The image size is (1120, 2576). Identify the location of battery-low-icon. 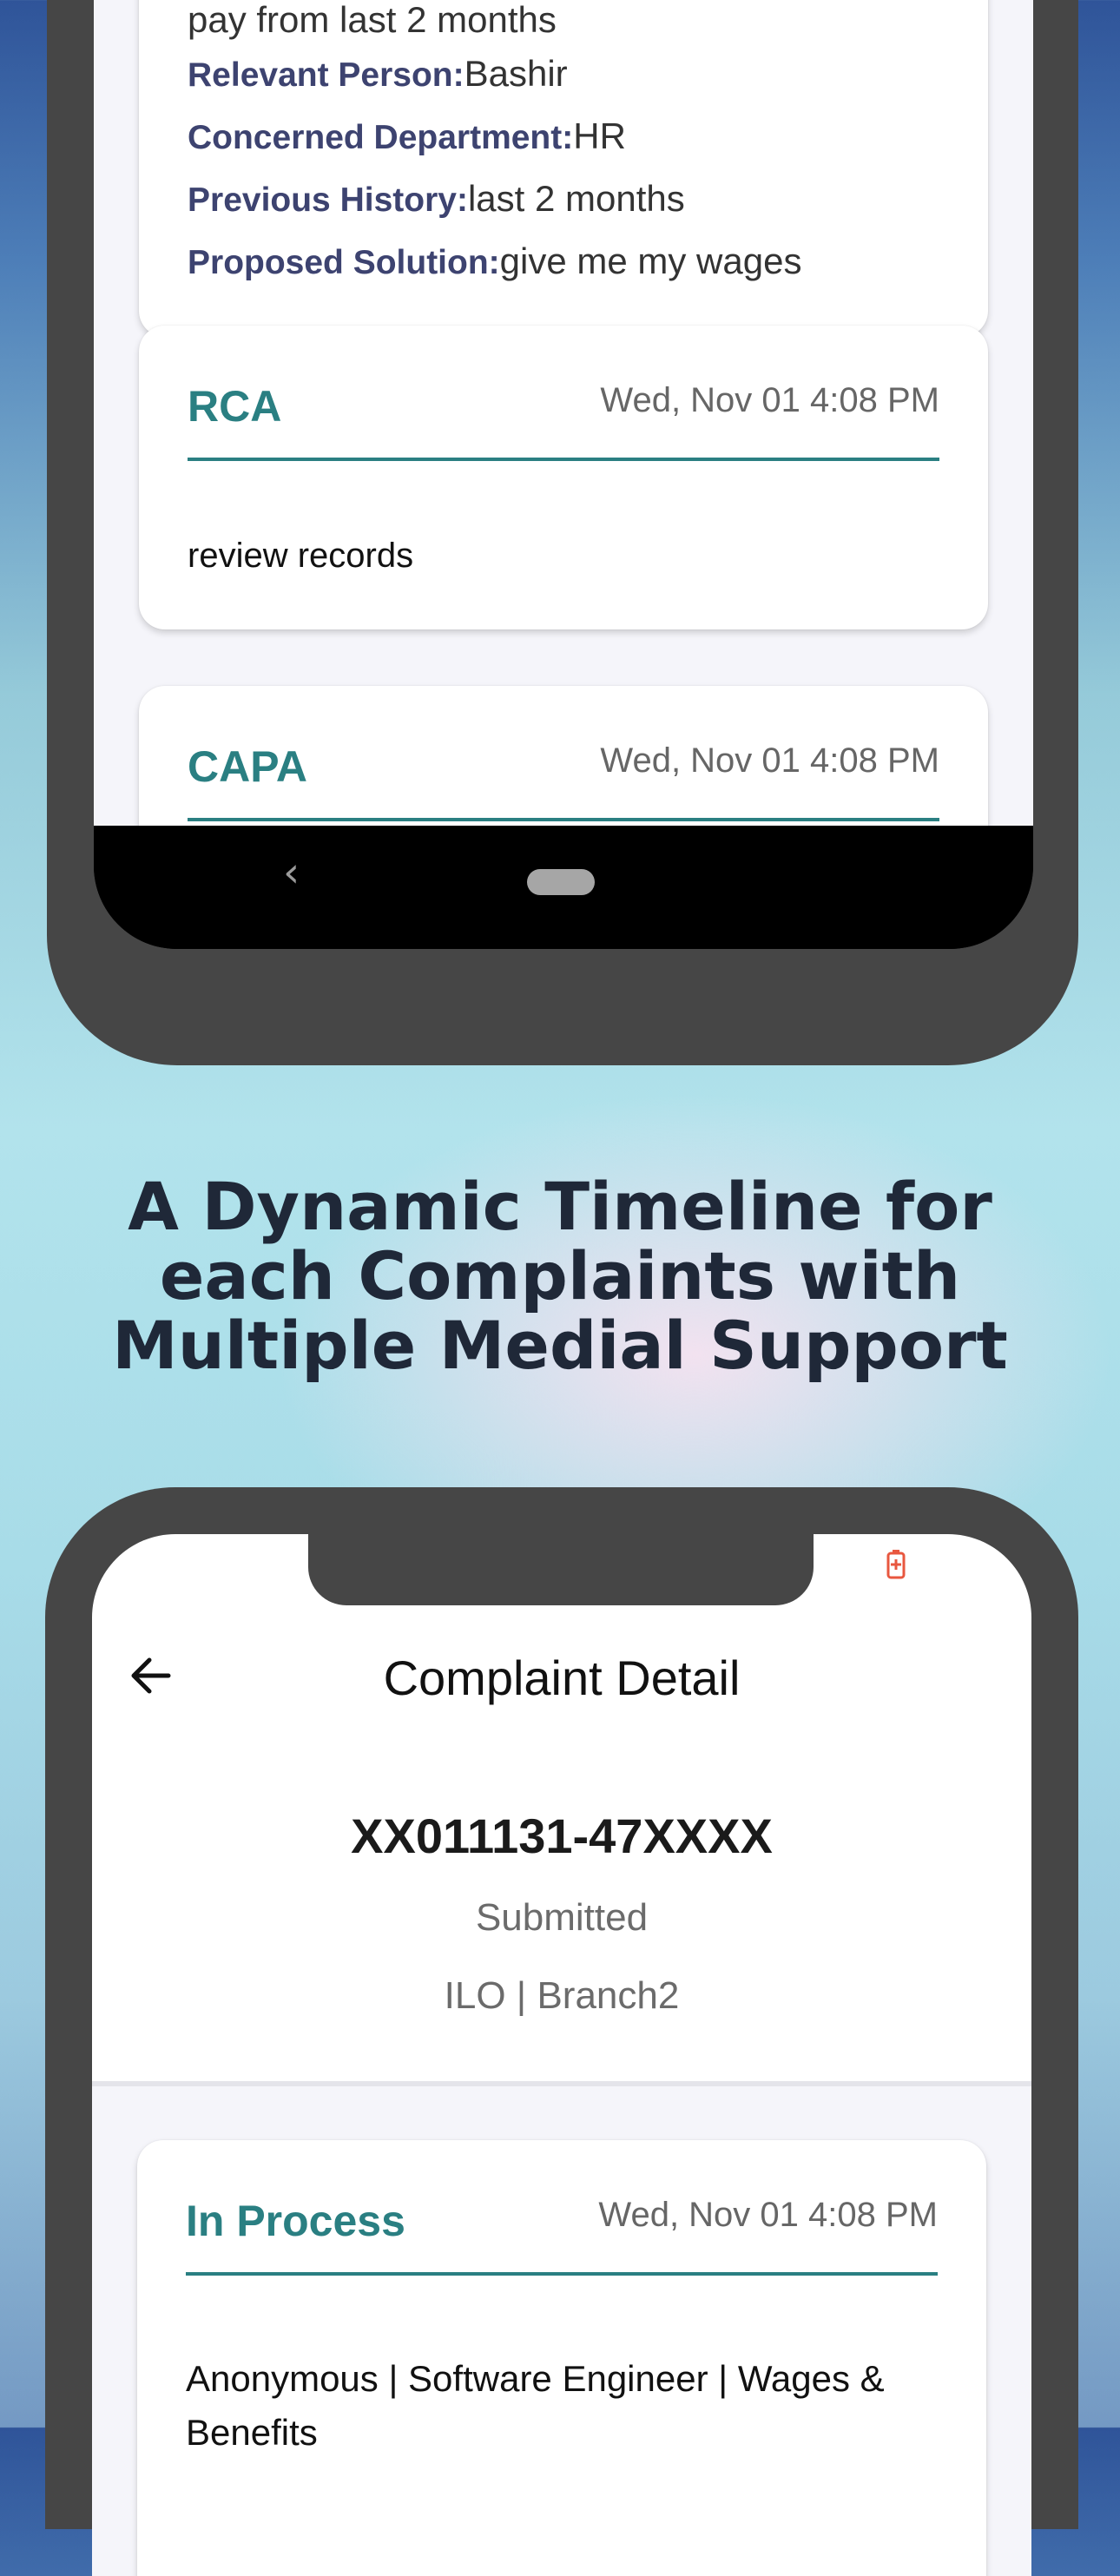
(896, 1564).